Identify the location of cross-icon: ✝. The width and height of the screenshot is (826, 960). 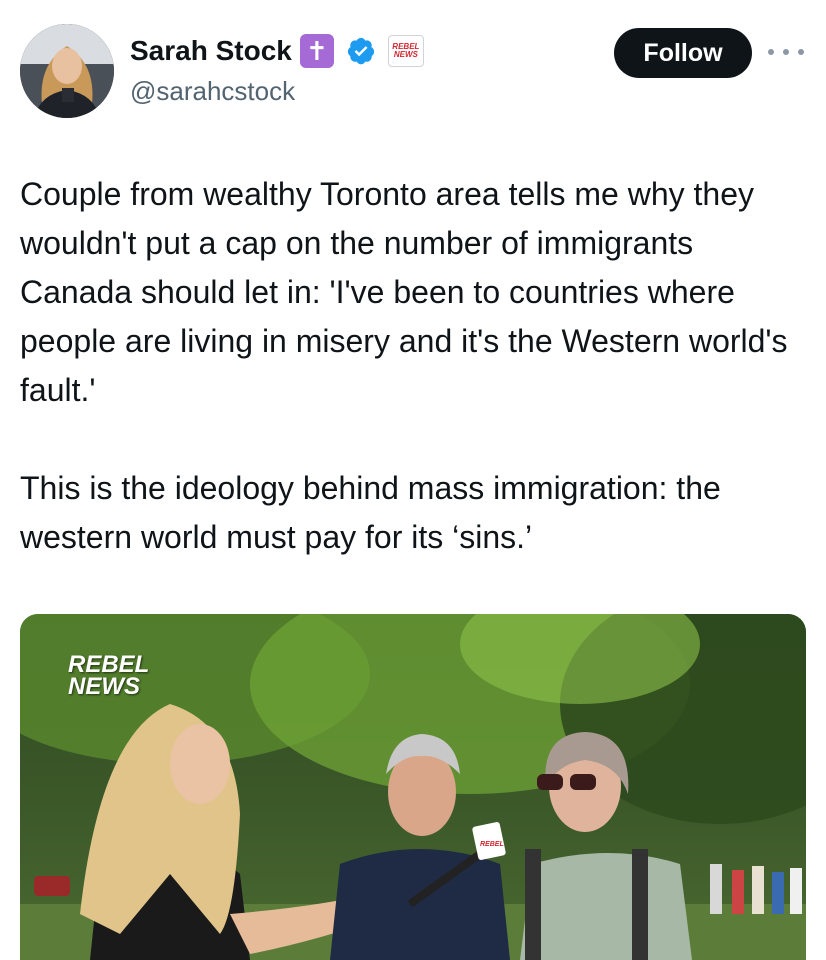
(316, 51).